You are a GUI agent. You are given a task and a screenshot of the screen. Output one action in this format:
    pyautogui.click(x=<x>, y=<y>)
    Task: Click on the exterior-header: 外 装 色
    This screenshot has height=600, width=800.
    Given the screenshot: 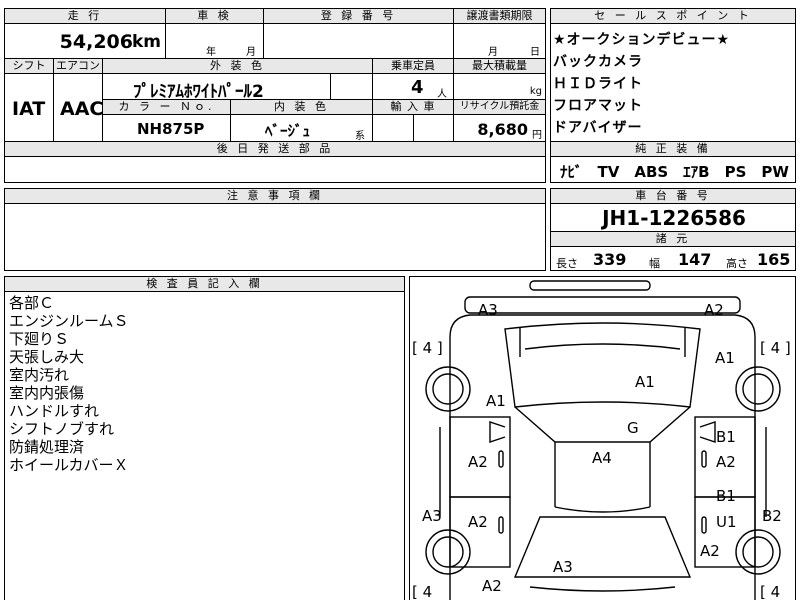 What is the action you would take?
    pyautogui.click(x=237, y=66)
    